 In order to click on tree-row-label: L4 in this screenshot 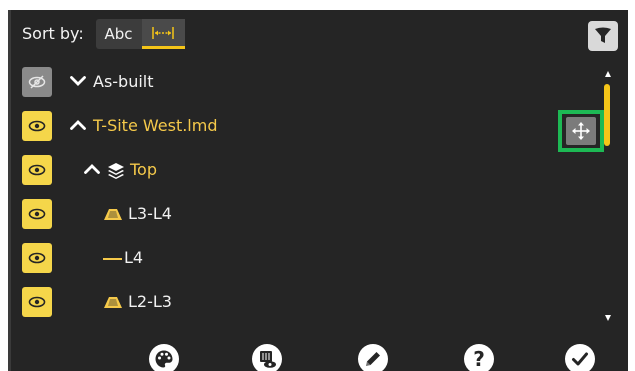, I will do `click(134, 257)`.